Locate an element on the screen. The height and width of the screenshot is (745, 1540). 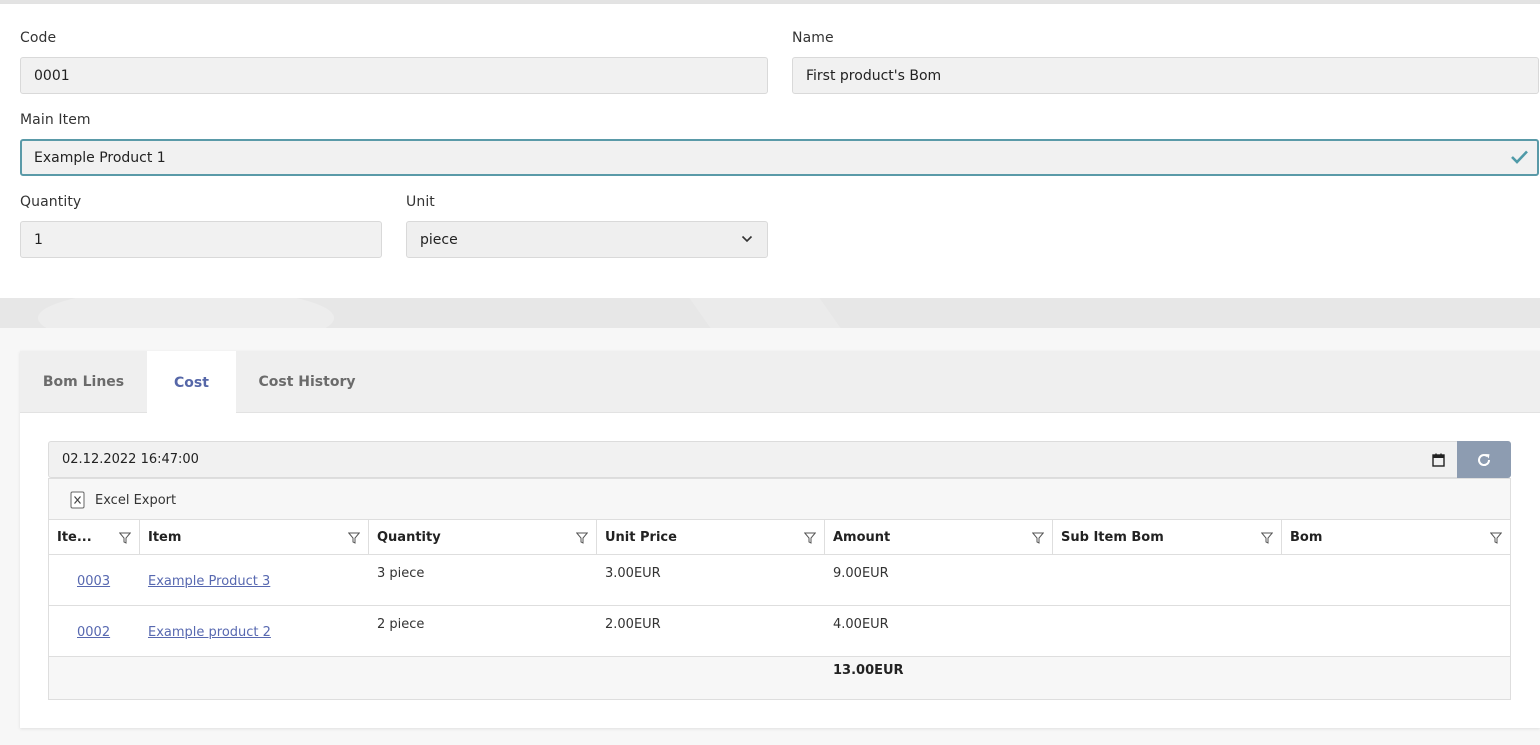
item-name-link: Example product 2 is located at coordinates (209, 632).